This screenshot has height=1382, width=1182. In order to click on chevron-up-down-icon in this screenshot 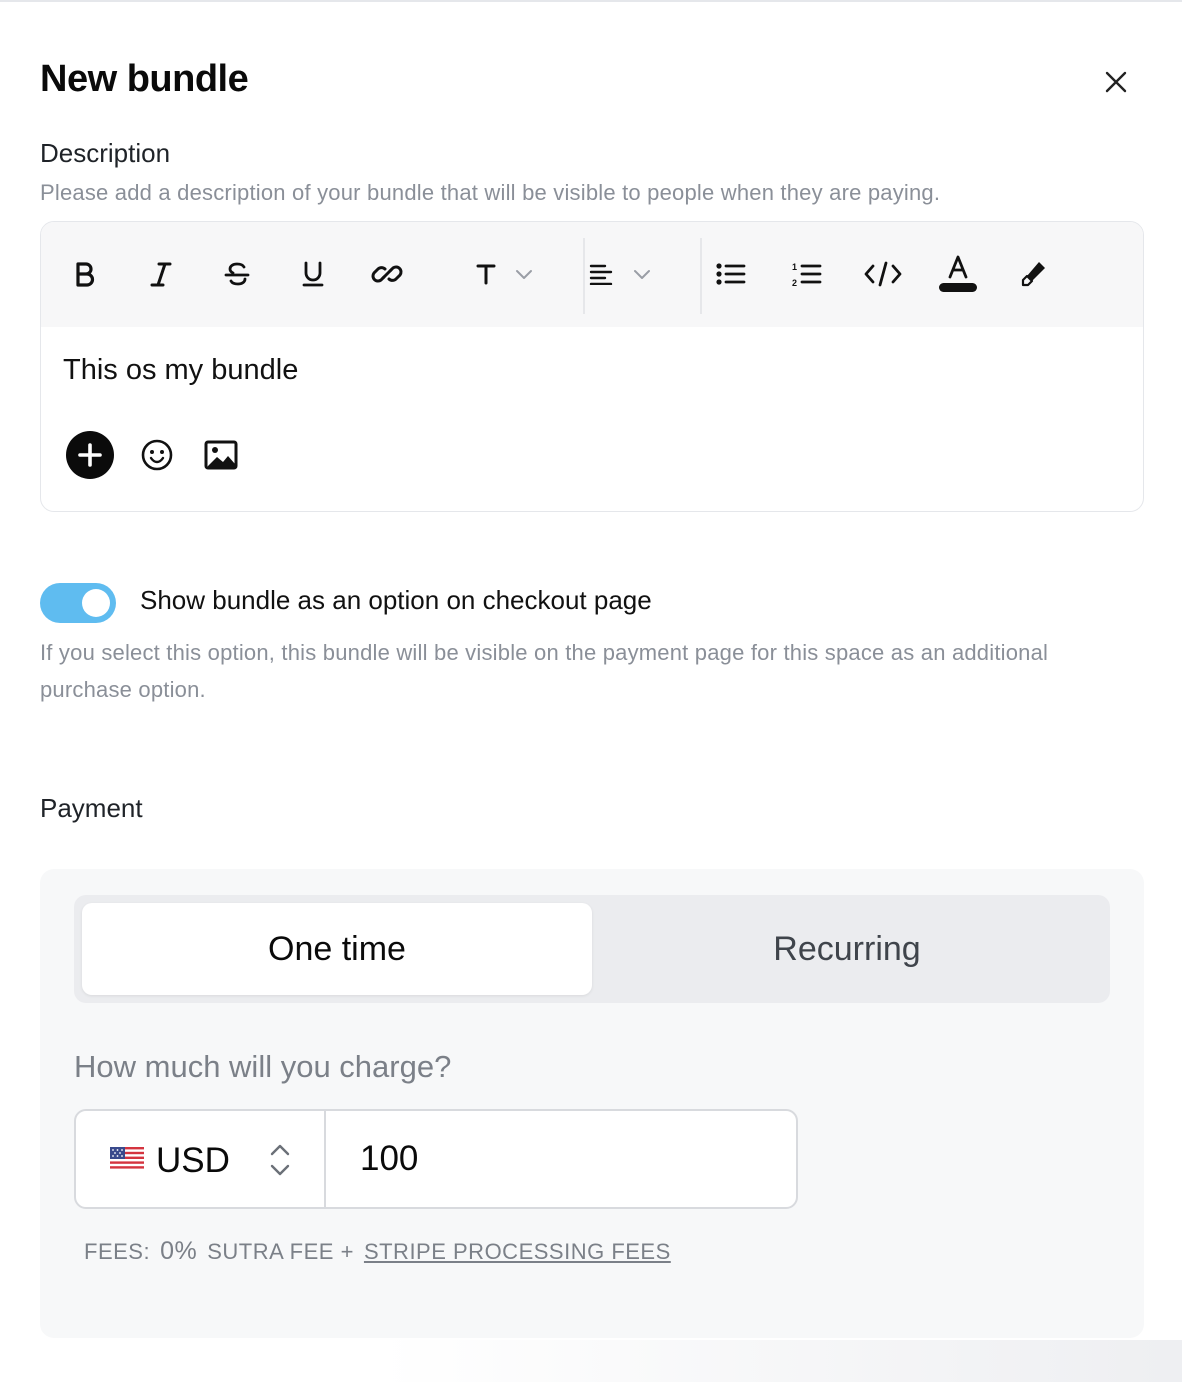, I will do `click(280, 1160)`.